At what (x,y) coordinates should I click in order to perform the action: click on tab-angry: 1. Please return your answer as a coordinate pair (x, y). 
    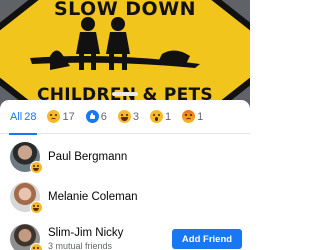
    Looking at the image, I should click on (192, 117).